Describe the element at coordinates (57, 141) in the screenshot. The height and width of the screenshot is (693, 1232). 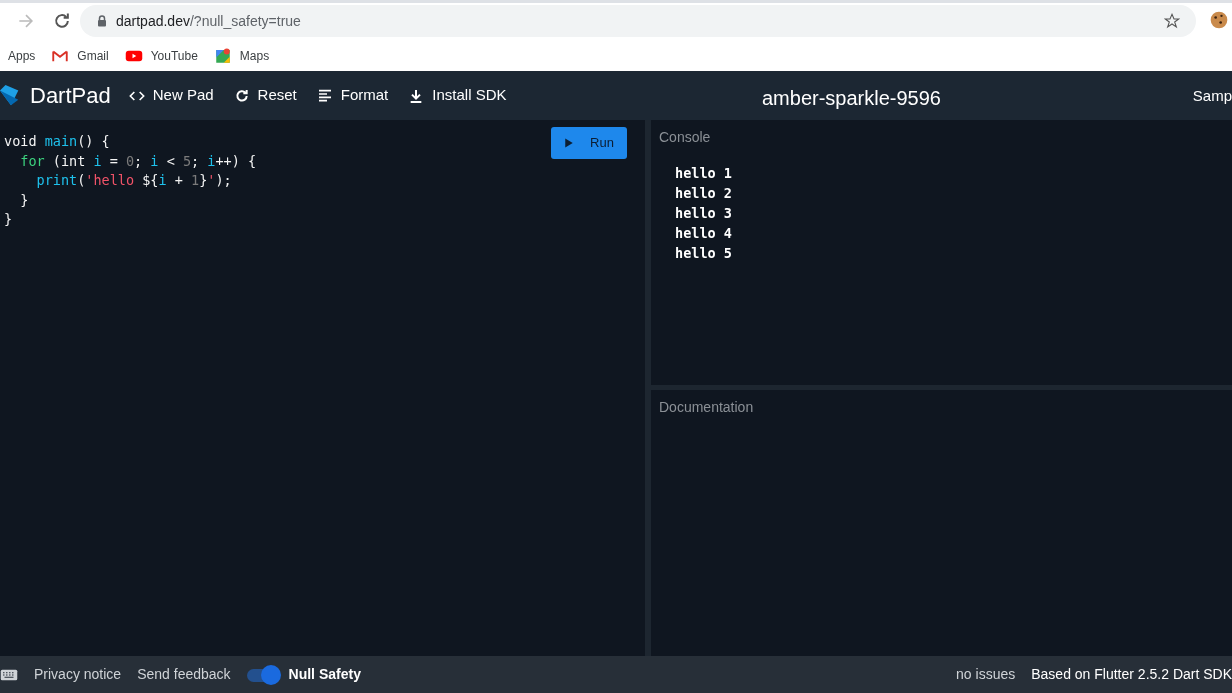
I see `code-line: void main() {` at that location.